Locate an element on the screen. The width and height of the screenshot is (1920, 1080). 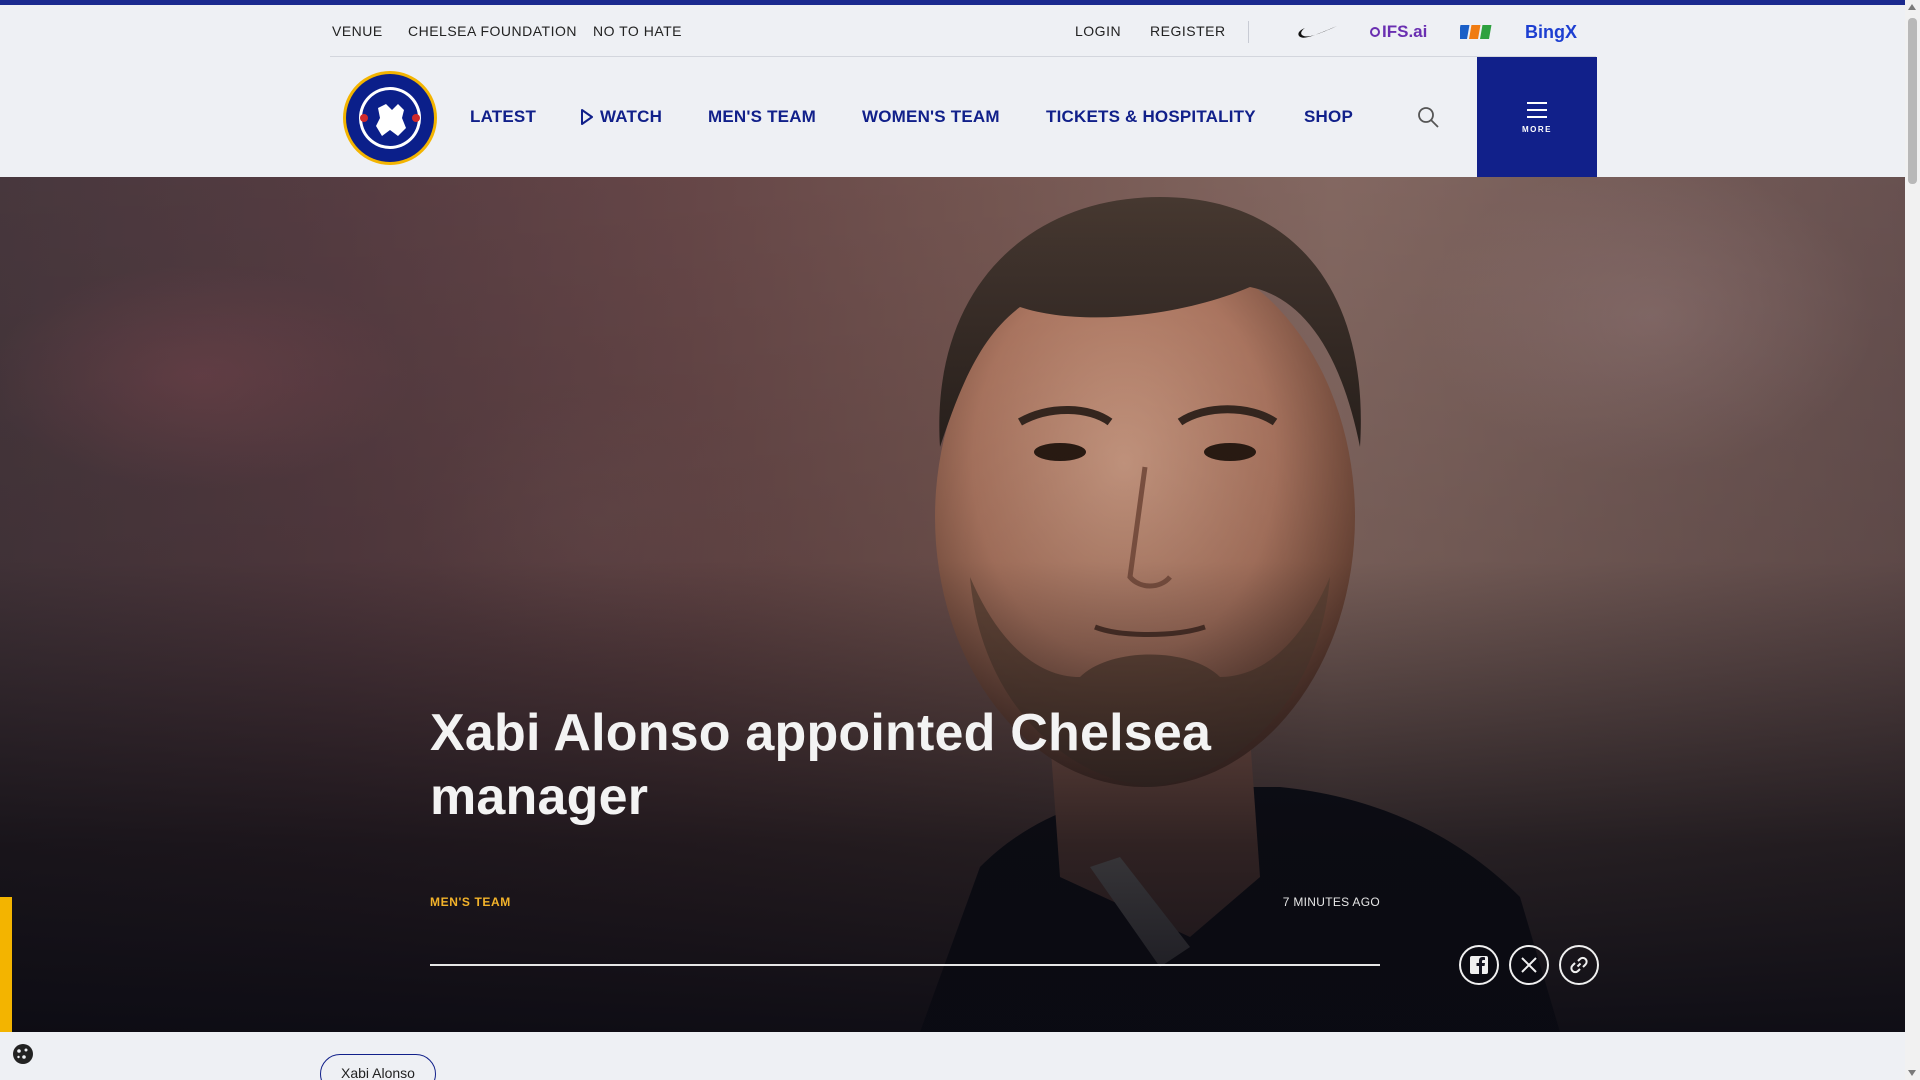
more-label: MORE is located at coordinates (1537, 129).